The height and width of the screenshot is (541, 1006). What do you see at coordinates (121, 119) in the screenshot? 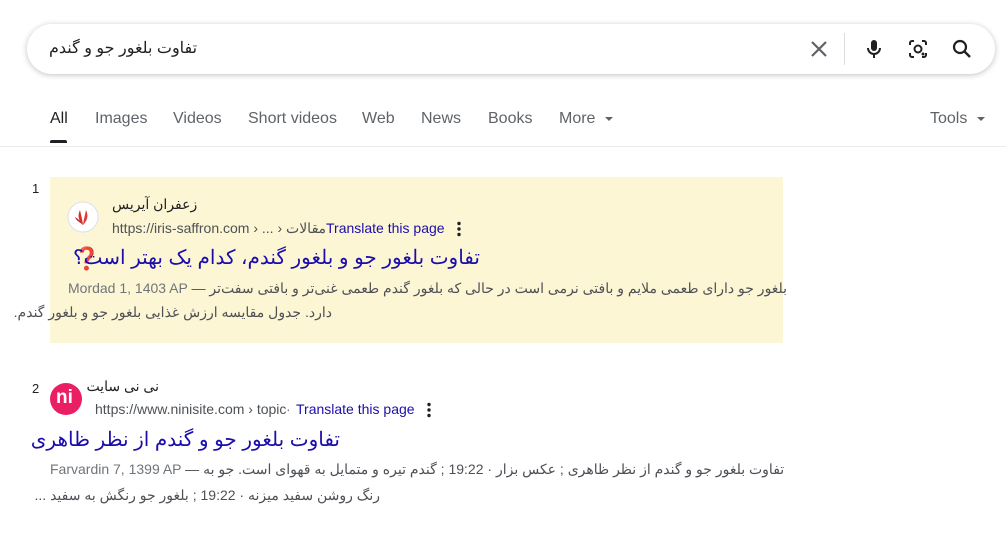
I see `tab-images: Images` at bounding box center [121, 119].